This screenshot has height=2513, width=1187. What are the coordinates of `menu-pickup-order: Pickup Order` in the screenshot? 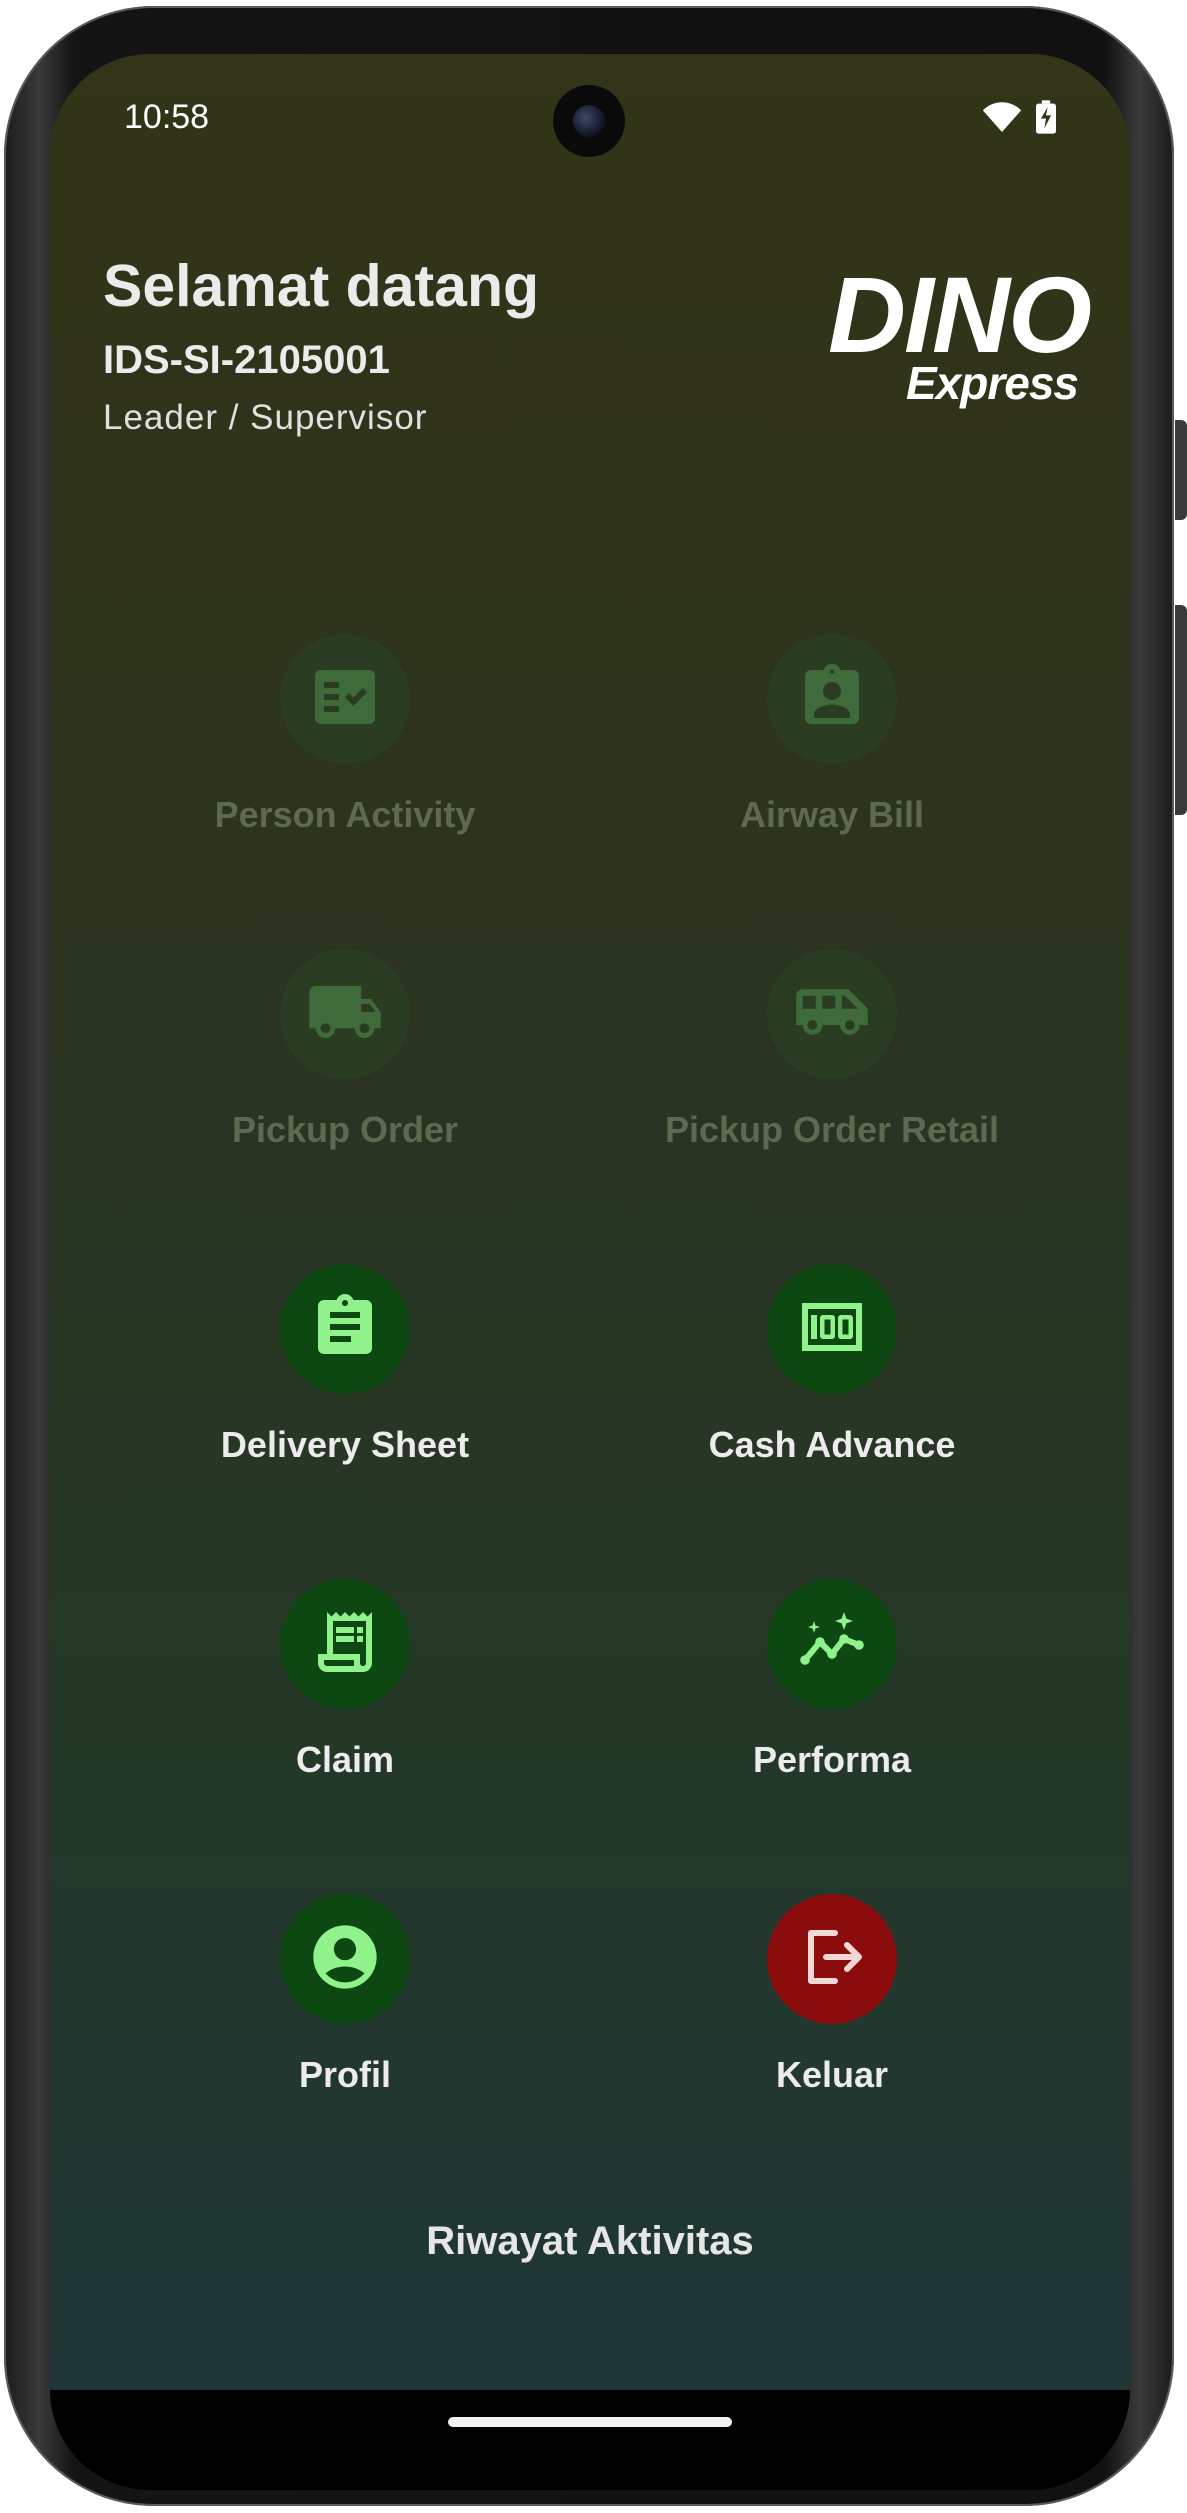 It's located at (345, 1059).